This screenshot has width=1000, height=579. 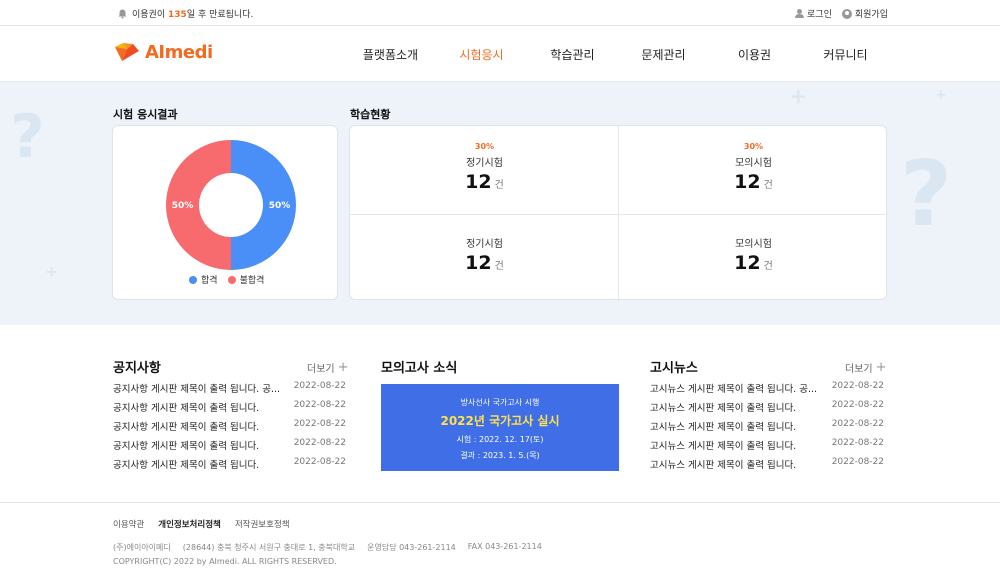 I want to click on exam-news-more-button: 더보기 +, so click(x=866, y=367).